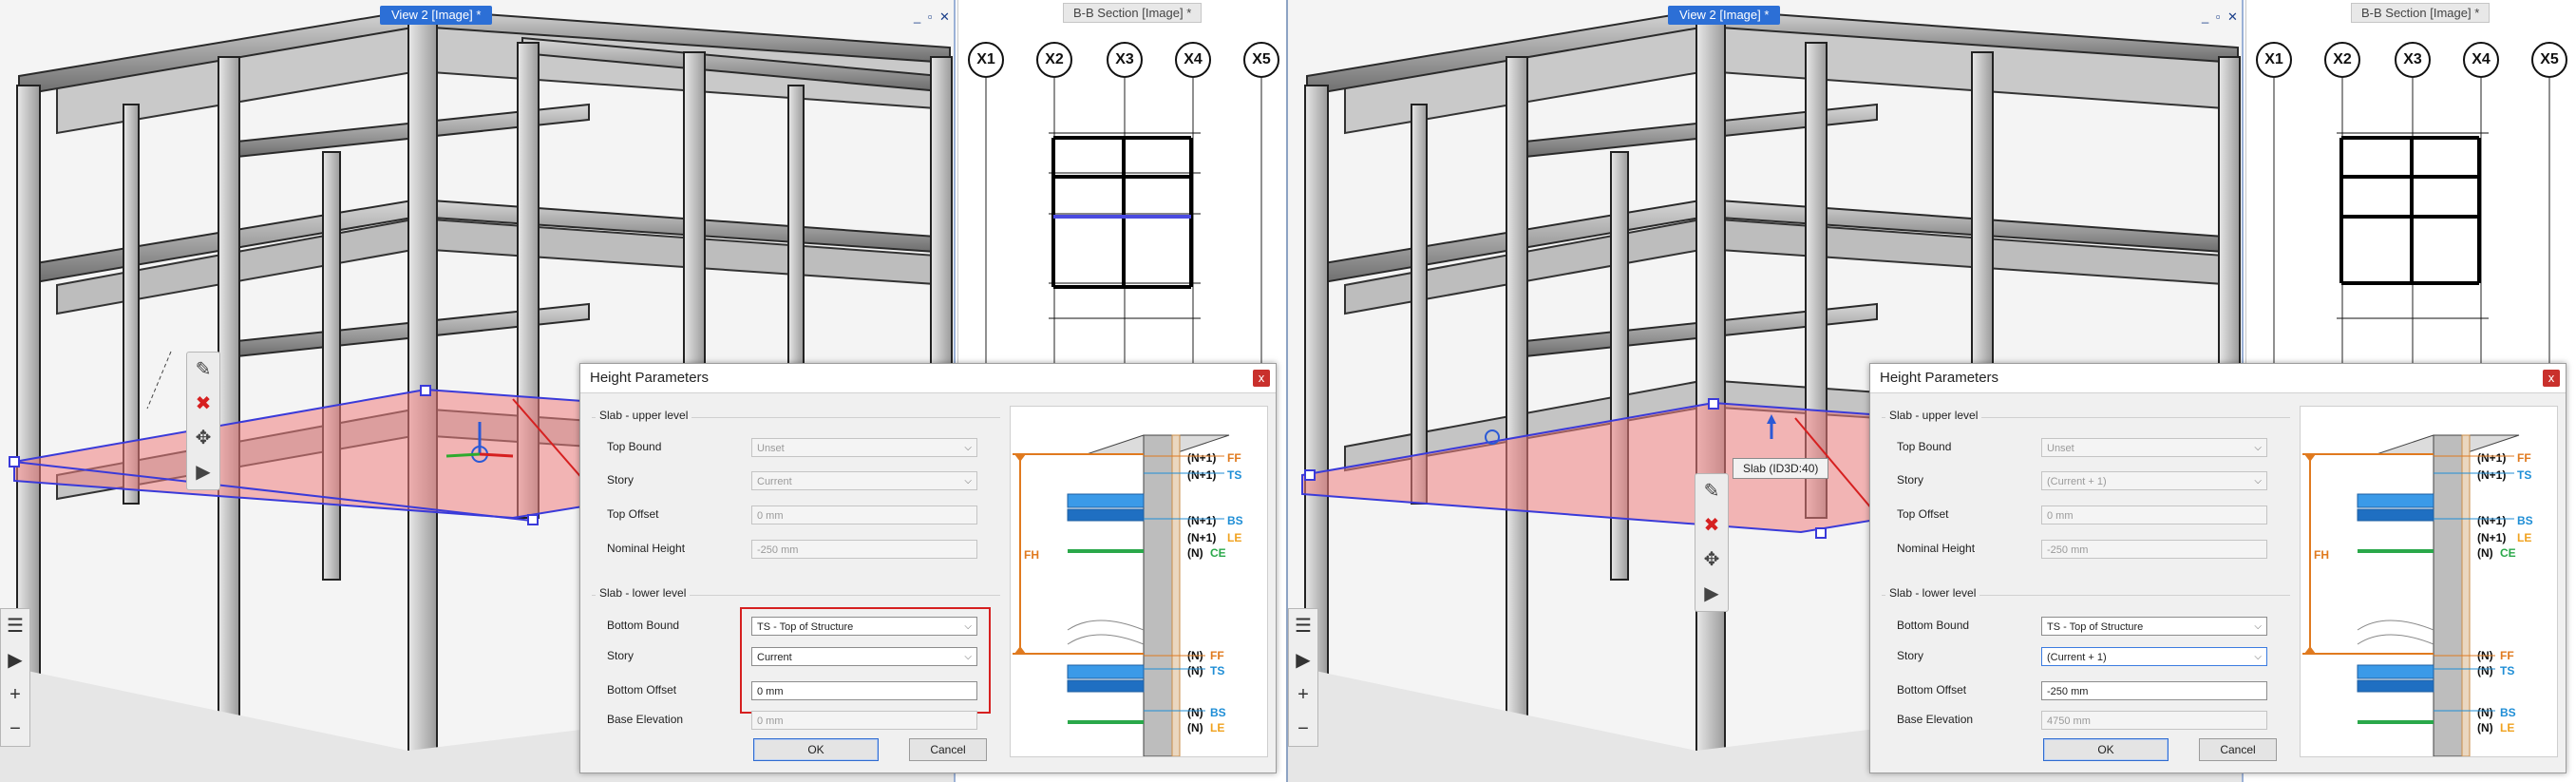 This screenshot has width=2576, height=782. Describe the element at coordinates (646, 548) in the screenshot. I see `nominal-height-label: Nominal Height` at that location.